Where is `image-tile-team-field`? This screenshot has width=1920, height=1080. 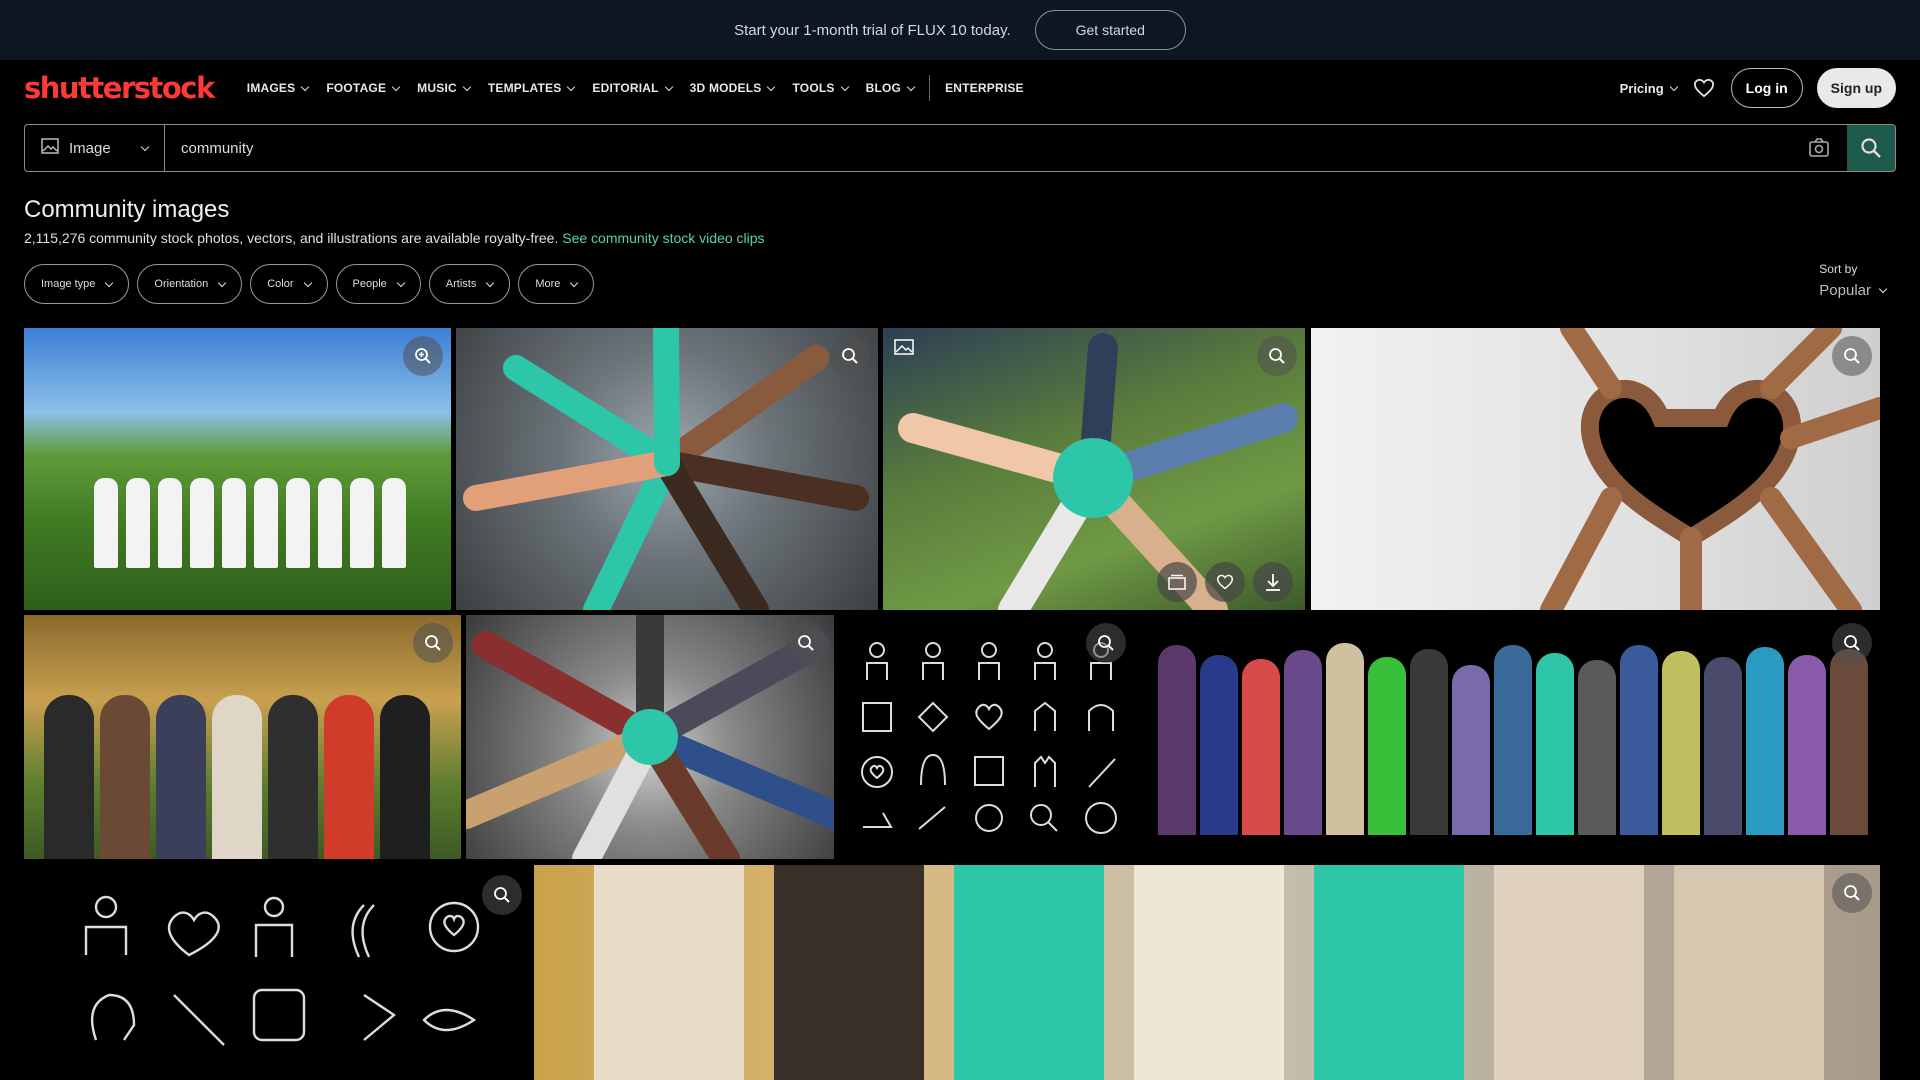
image-tile-team-field is located at coordinates (237, 469).